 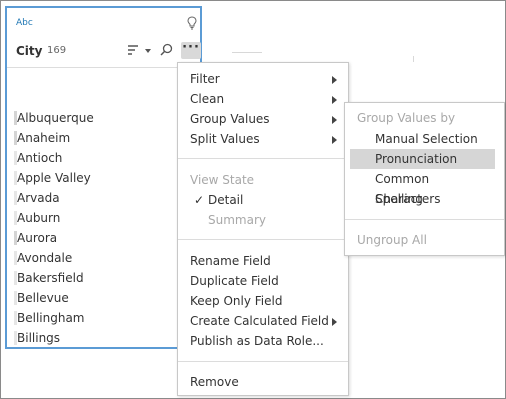 What do you see at coordinates (222, 180) in the screenshot?
I see `menu-item-label: View State` at bounding box center [222, 180].